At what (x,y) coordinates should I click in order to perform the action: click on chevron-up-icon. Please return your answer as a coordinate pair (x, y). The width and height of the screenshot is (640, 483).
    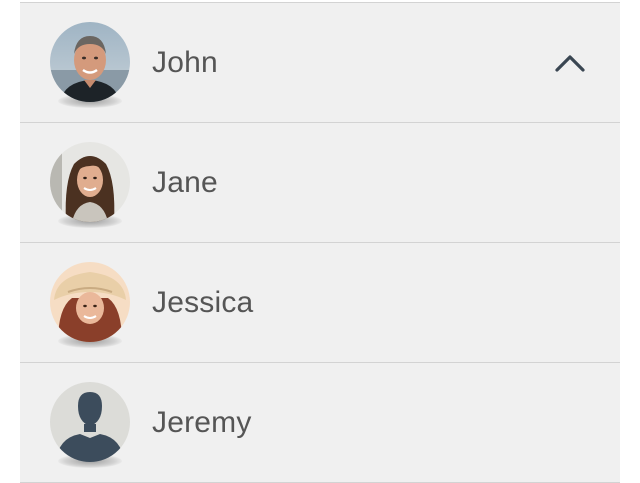
    Looking at the image, I should click on (570, 63).